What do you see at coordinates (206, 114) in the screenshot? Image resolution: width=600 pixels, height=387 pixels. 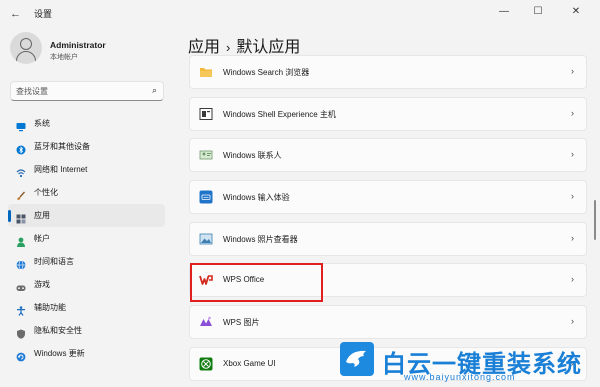 I see `shell-icon` at bounding box center [206, 114].